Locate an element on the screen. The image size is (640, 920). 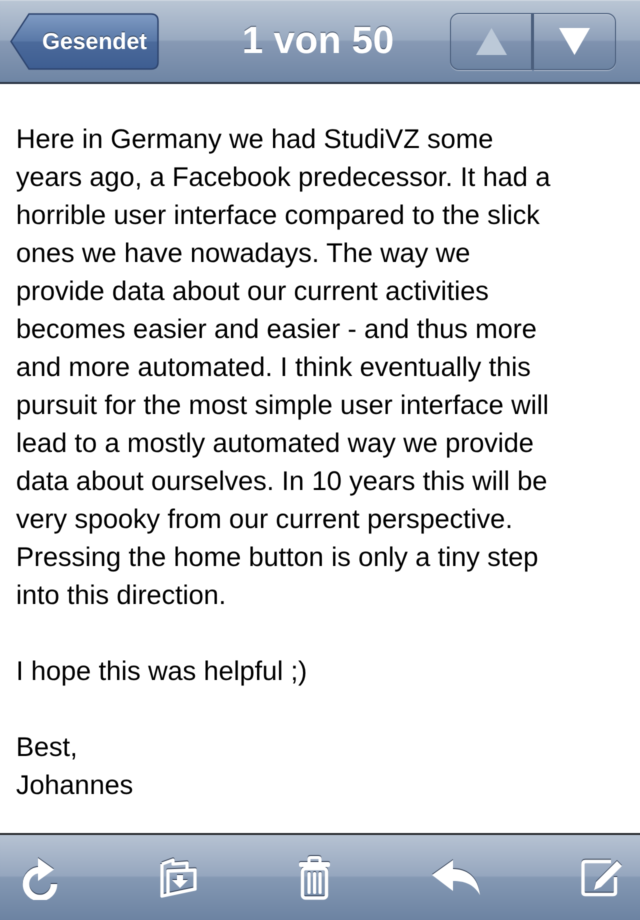
compose-button is located at coordinates (602, 877).